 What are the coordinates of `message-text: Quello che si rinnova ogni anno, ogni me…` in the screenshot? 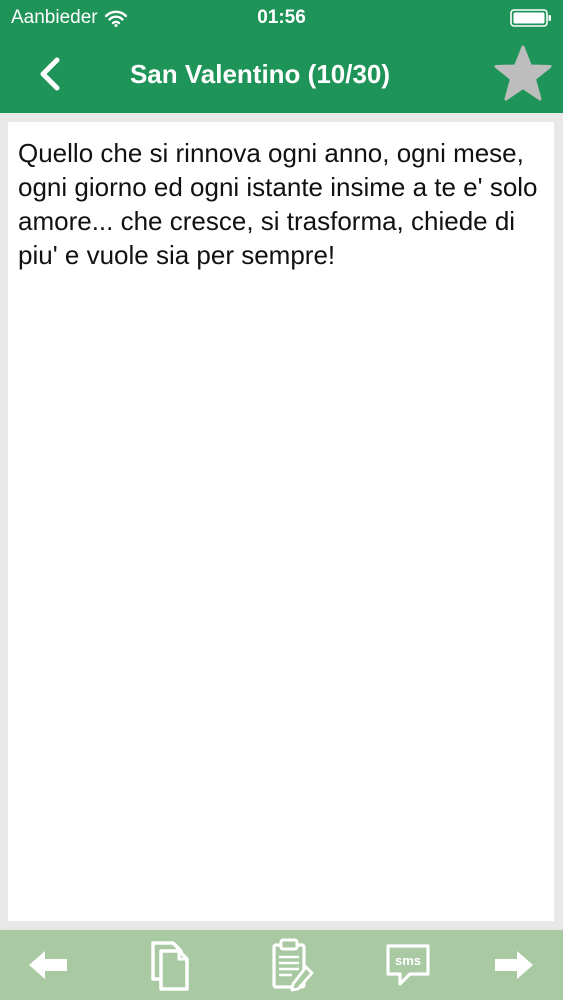 It's located at (278, 204).